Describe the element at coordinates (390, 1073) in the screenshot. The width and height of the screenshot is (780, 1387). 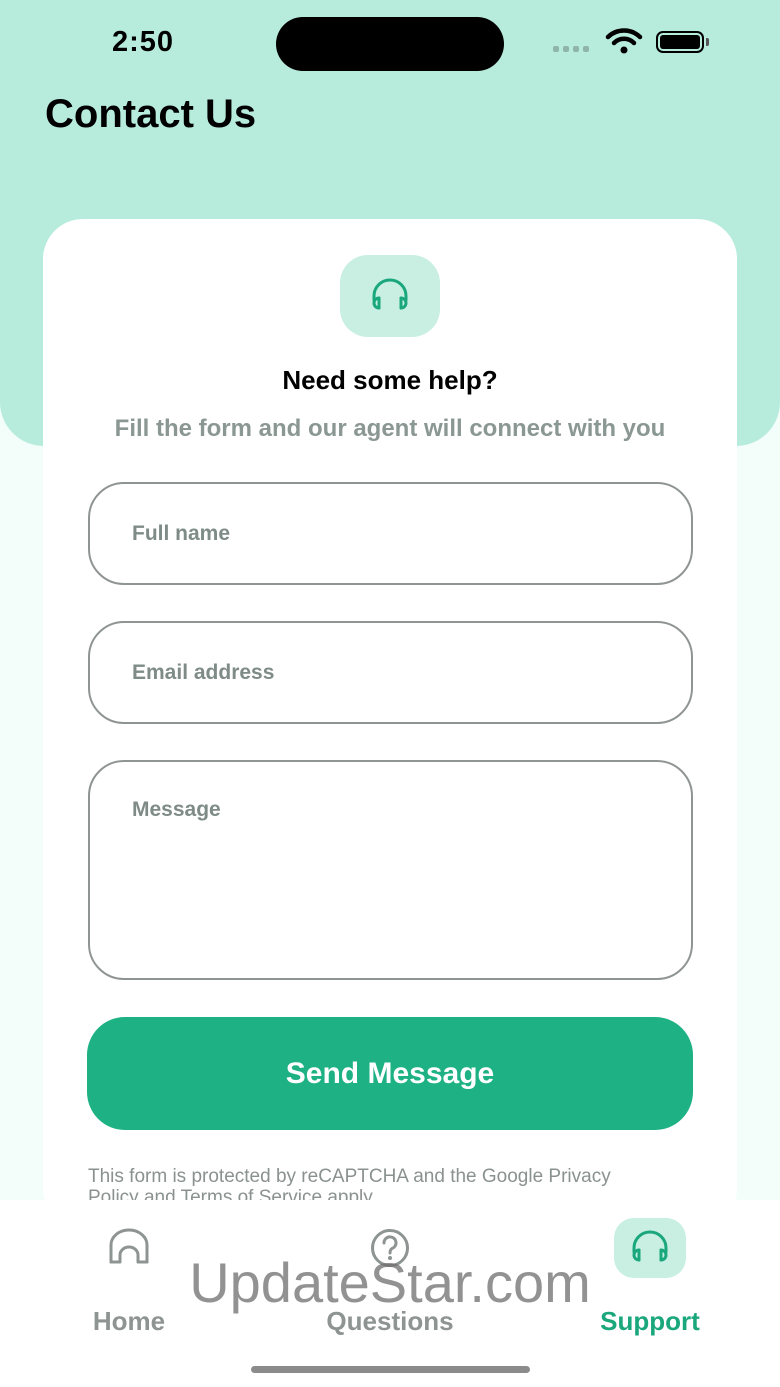
I see `send-message-button: Send Message` at that location.